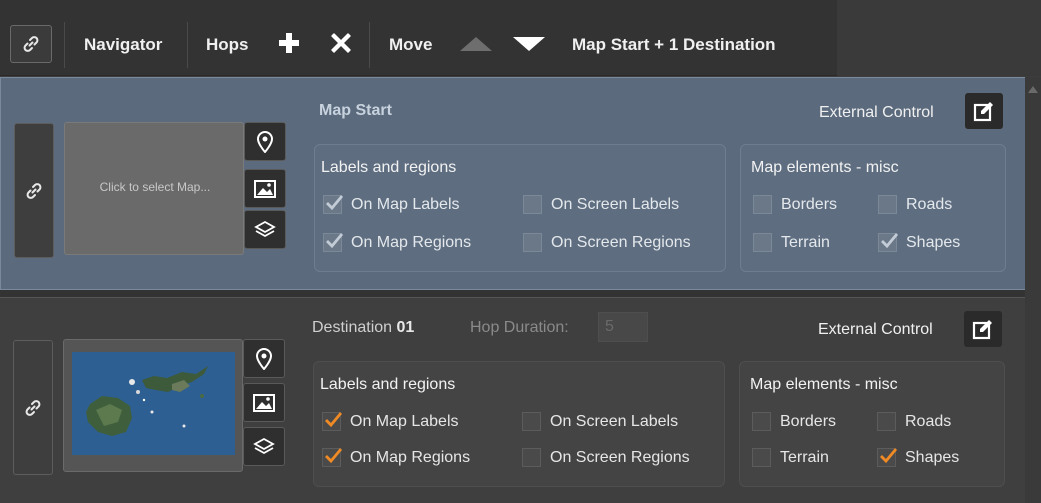 The height and width of the screenshot is (503, 1041). Describe the element at coordinates (476, 44) in the screenshot. I see `arrow-up-icon` at that location.